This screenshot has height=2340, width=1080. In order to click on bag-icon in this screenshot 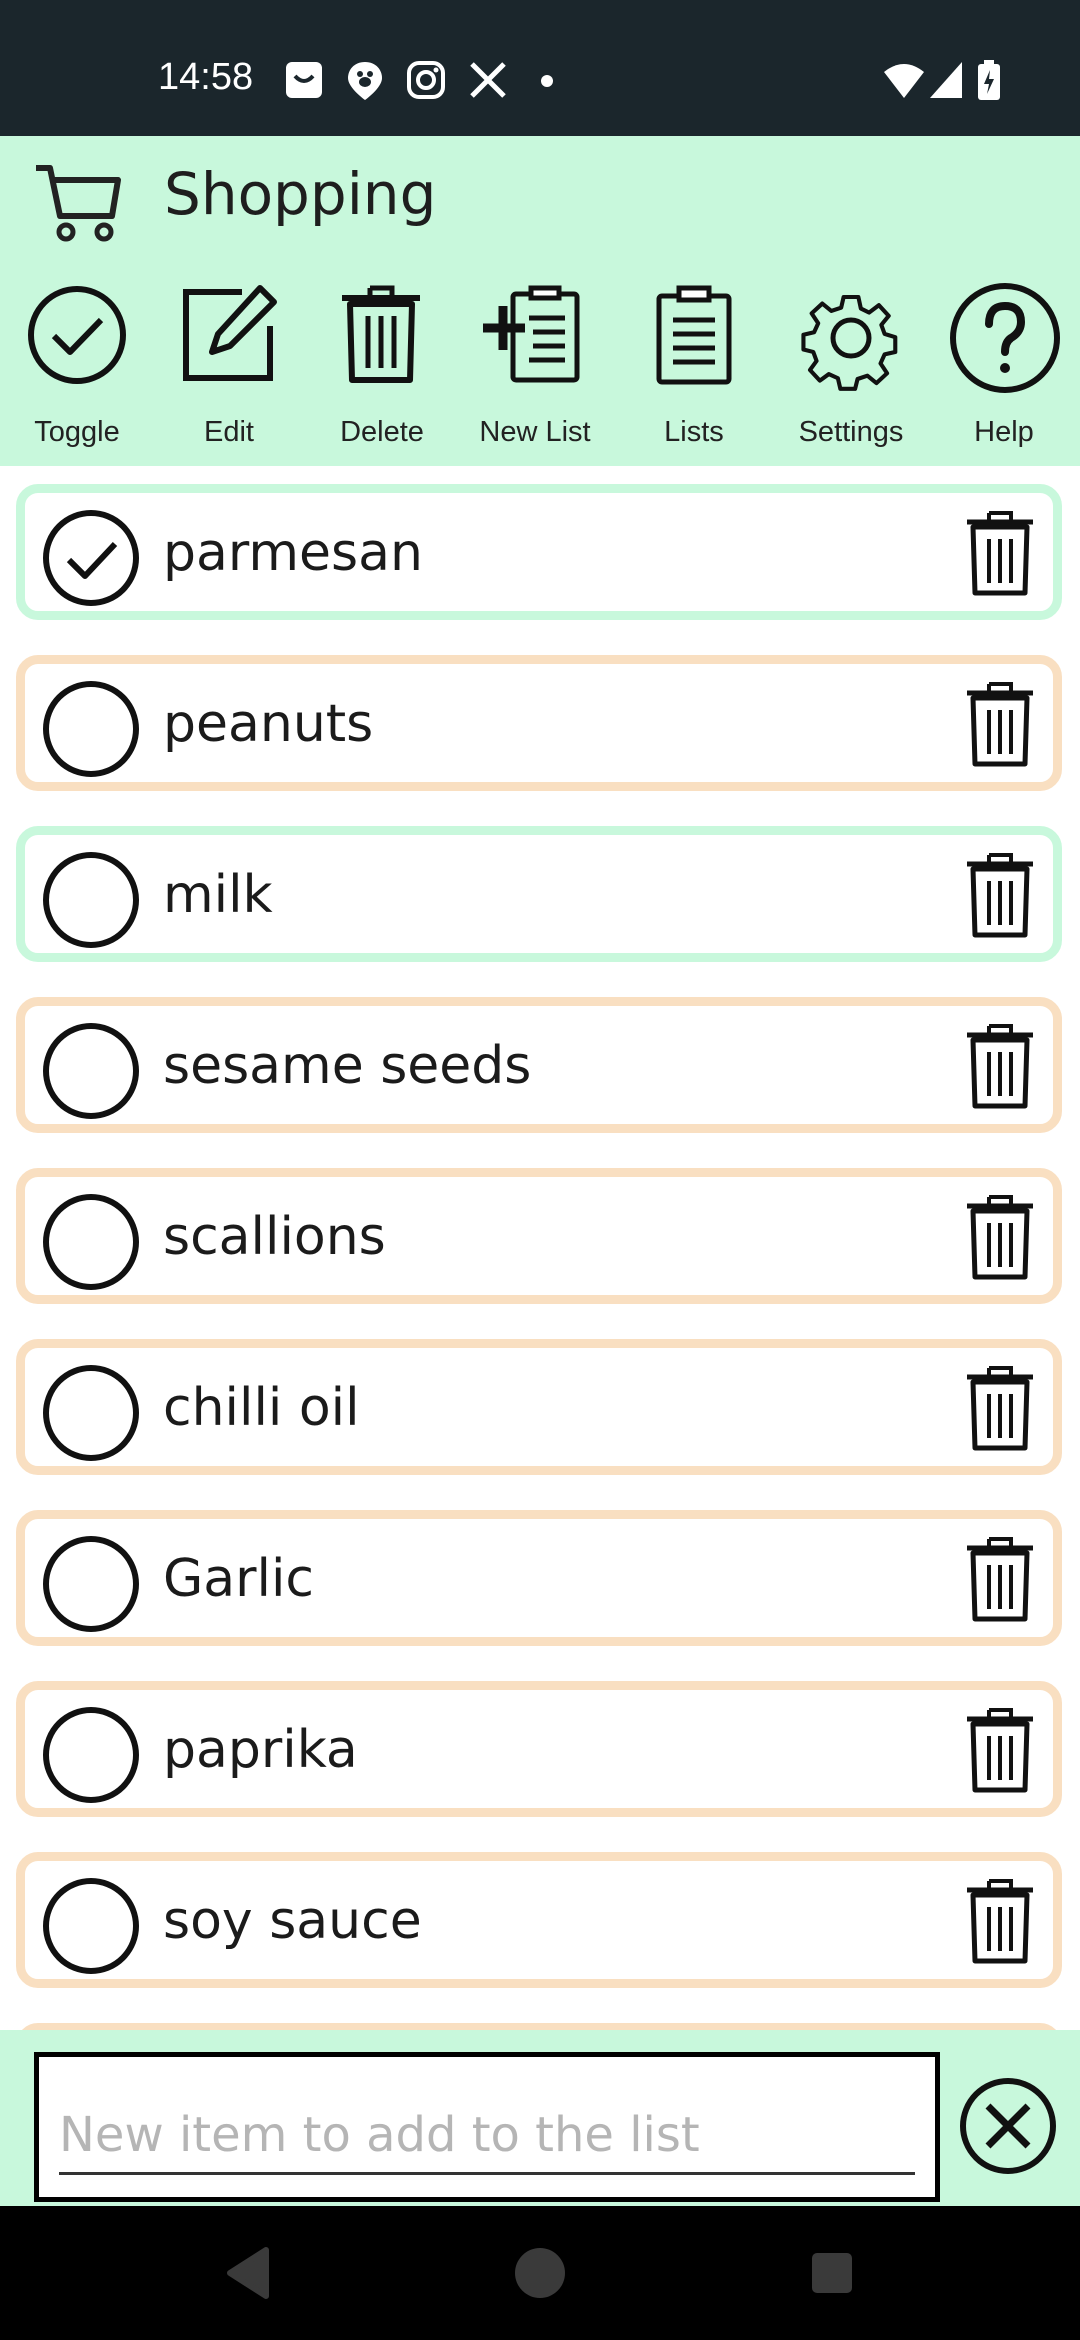, I will do `click(304, 80)`.